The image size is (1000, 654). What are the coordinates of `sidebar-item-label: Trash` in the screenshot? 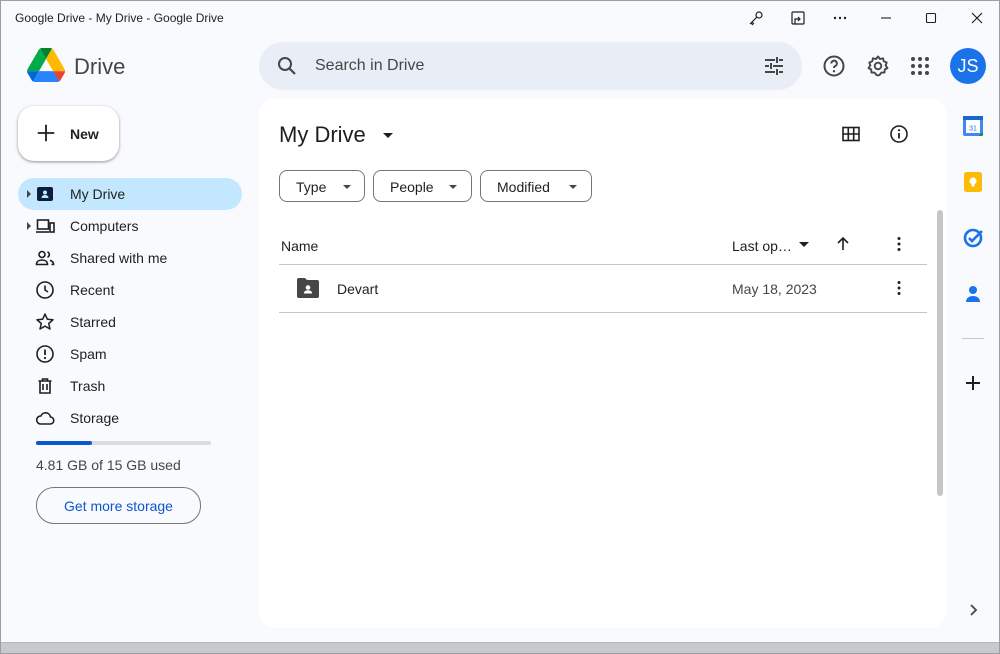 It's located at (88, 386).